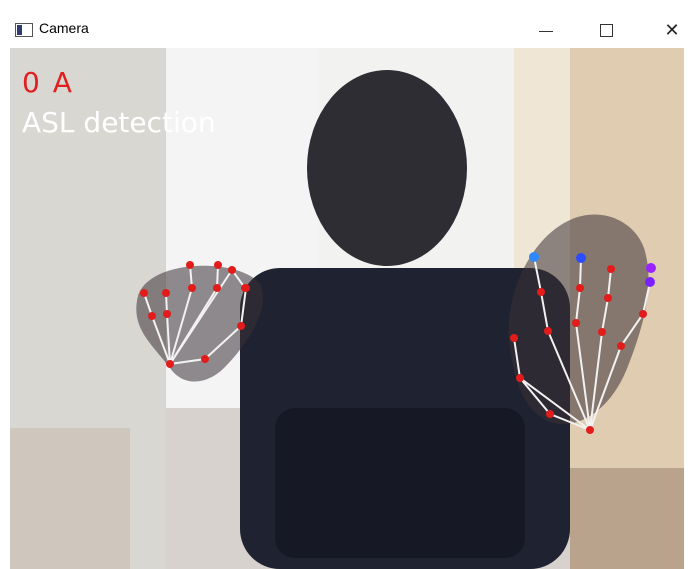 The width and height of the screenshot is (696, 569). I want to click on close-icon: ✕, so click(672, 30).